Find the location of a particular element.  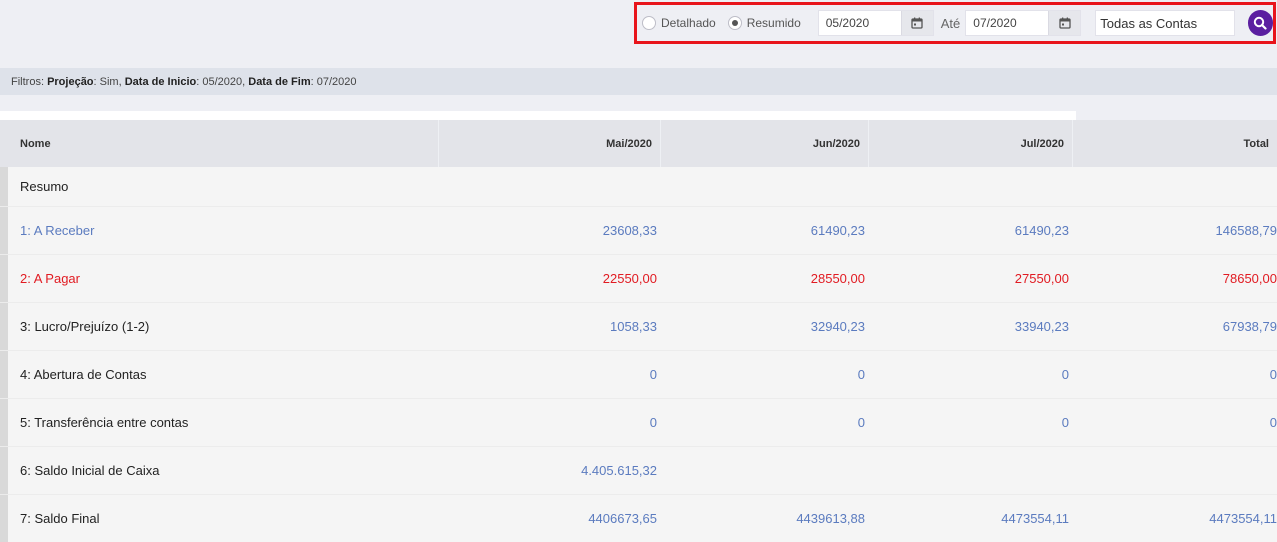

radio-detalhado-dot is located at coordinates (649, 23).